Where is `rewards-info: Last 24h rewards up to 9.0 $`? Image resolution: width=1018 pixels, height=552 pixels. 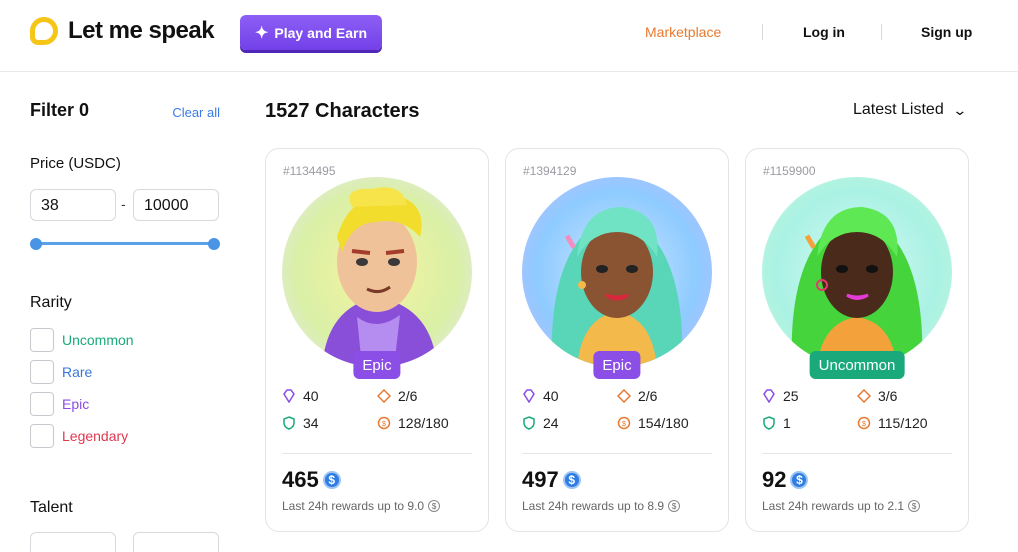 rewards-info: Last 24h rewards up to 9.0 $ is located at coordinates (361, 506).